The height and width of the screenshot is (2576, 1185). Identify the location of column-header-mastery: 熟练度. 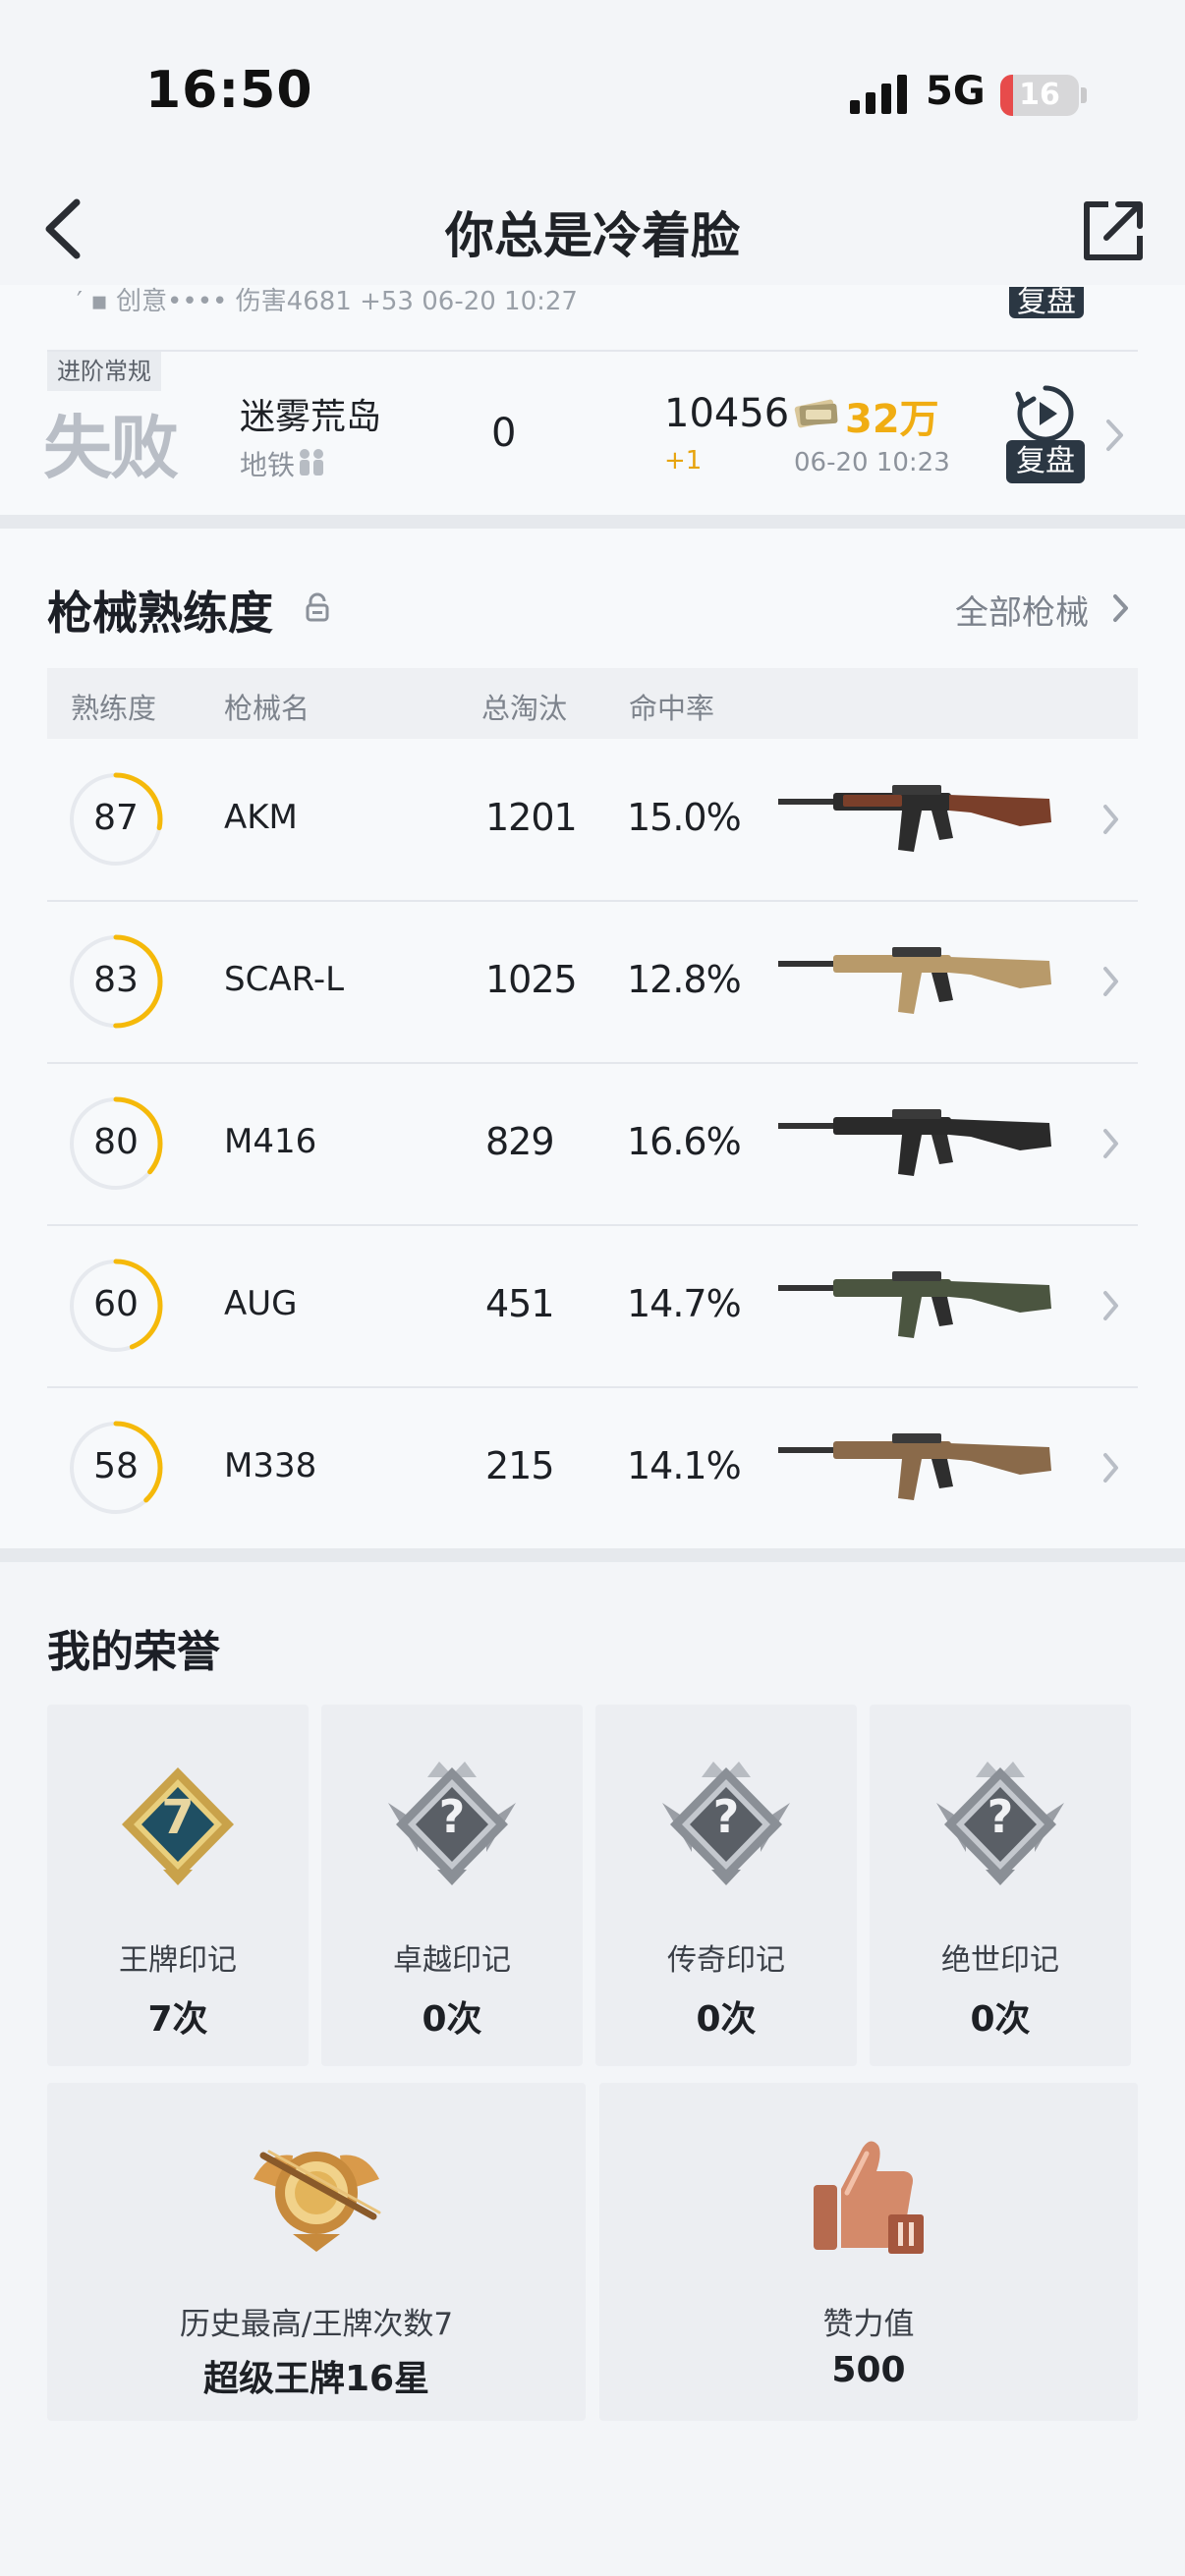
(114, 708).